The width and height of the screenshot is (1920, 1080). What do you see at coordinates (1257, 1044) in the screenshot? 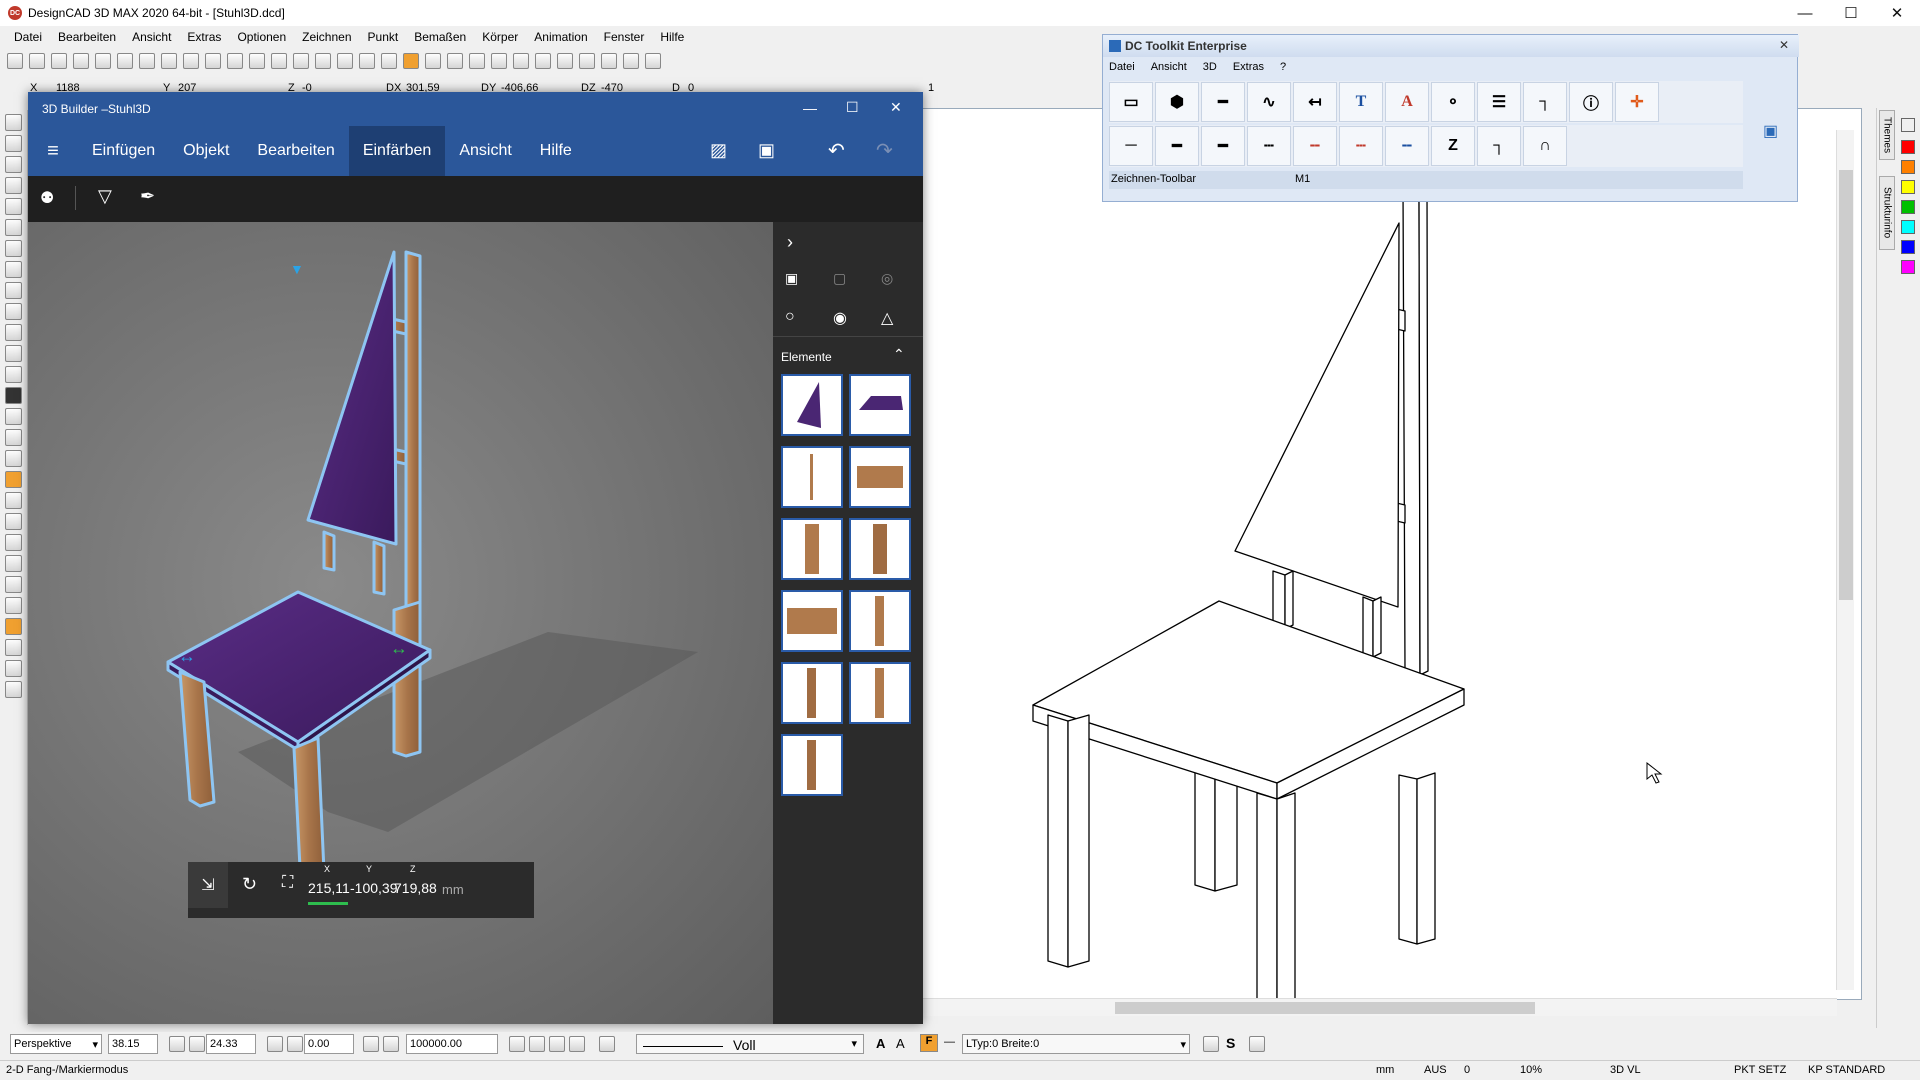
I see `settings-icon` at bounding box center [1257, 1044].